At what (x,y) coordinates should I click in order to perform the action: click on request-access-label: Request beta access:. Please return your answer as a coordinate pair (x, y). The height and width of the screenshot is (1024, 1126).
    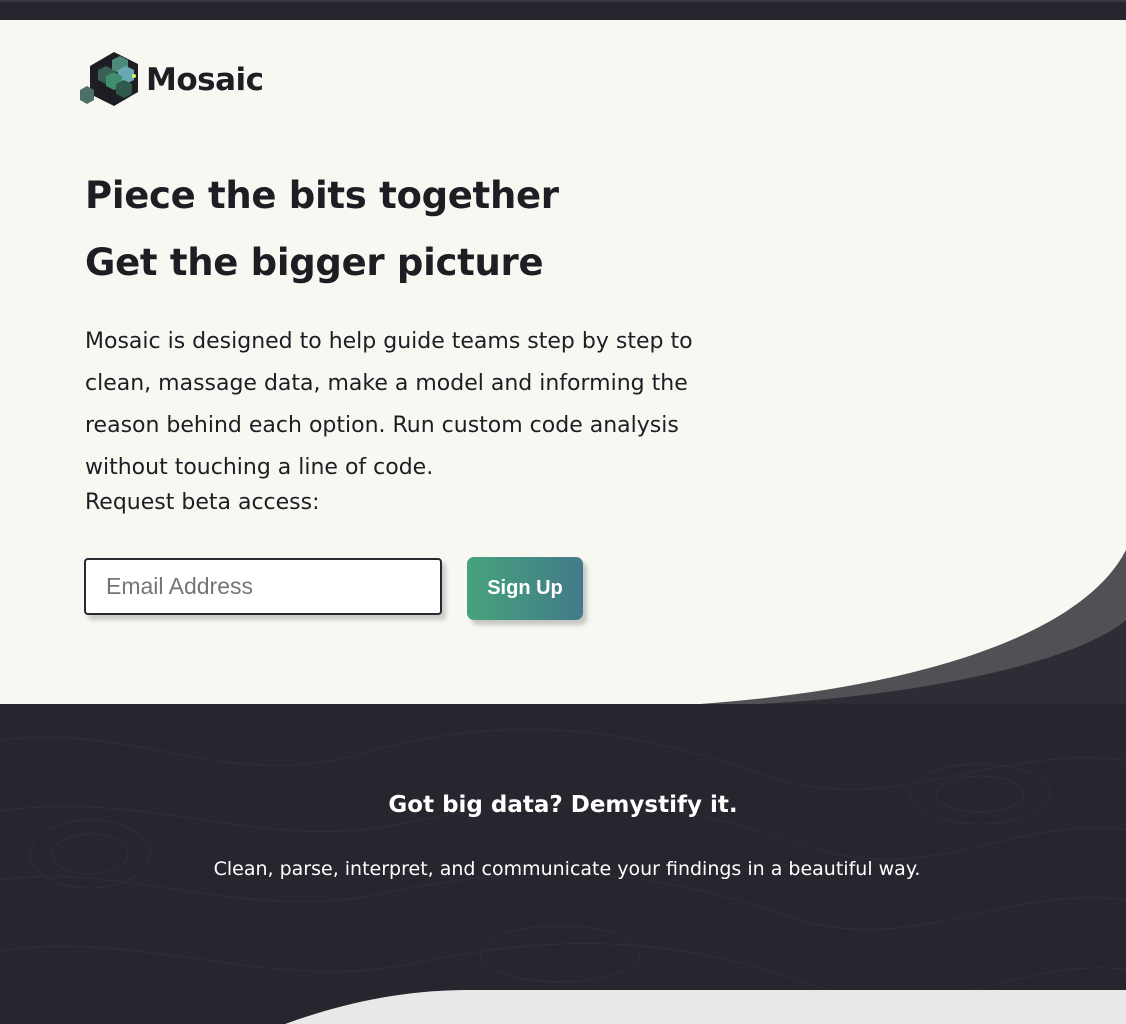
    Looking at the image, I should click on (202, 502).